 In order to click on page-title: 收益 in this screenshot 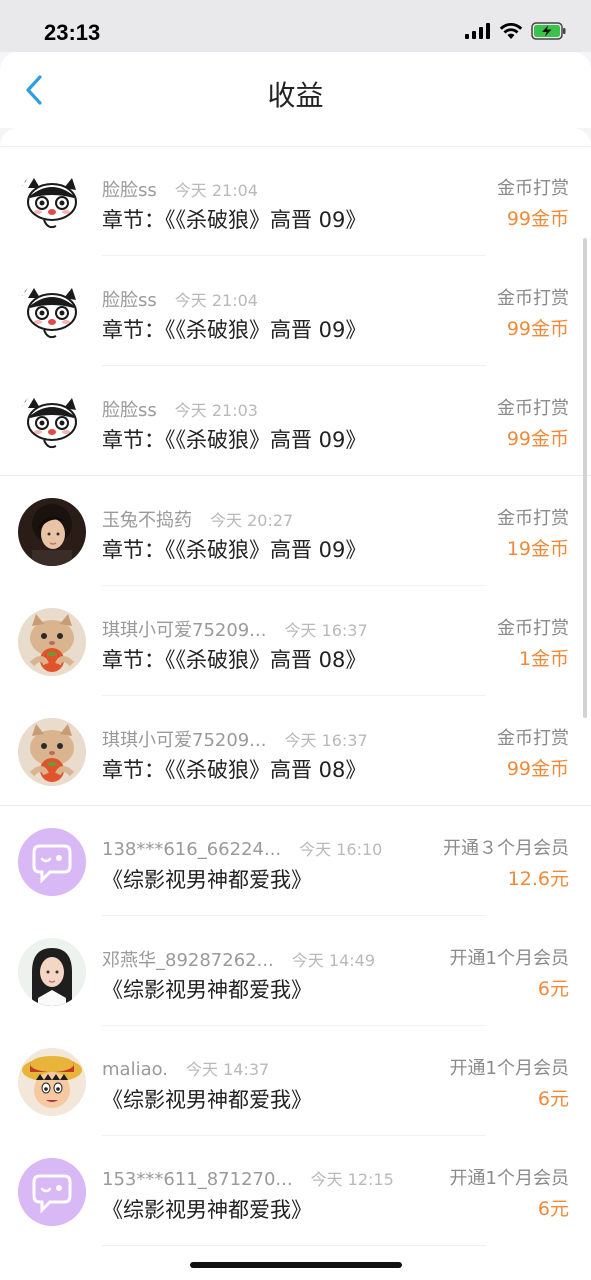, I will do `click(295, 95)`.